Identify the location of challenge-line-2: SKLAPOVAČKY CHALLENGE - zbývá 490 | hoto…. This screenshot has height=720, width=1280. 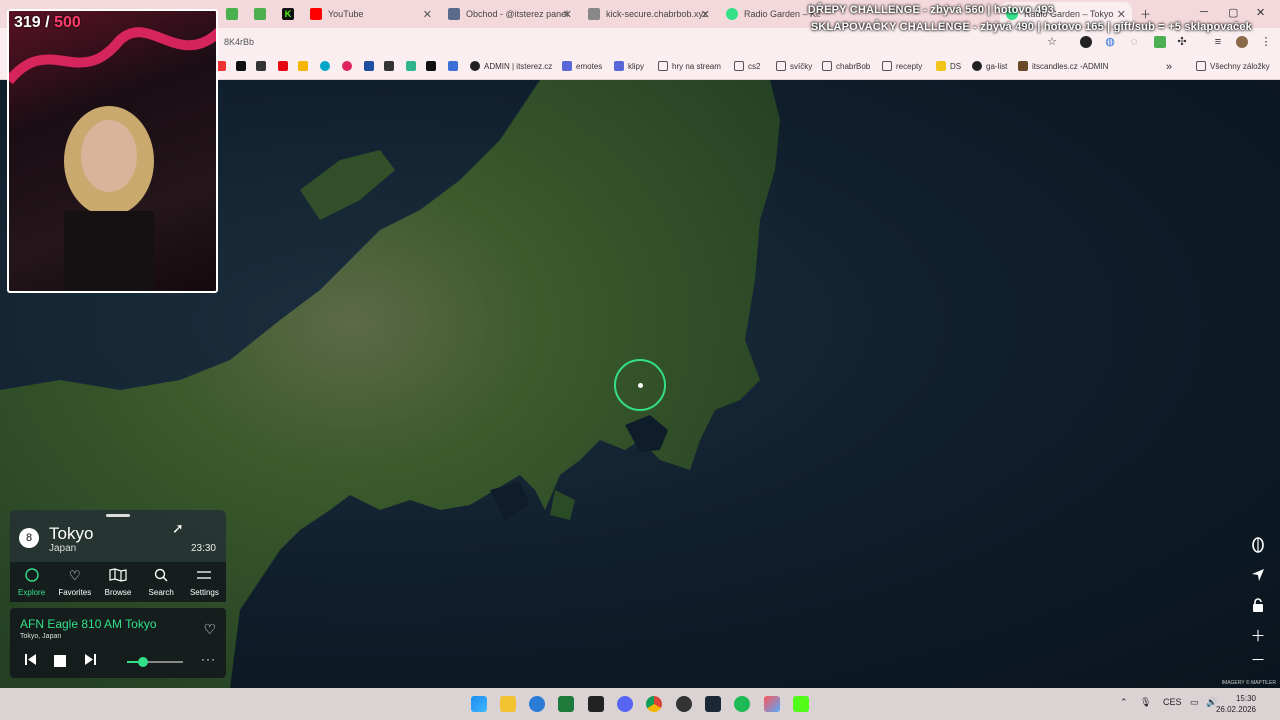
(1031, 27).